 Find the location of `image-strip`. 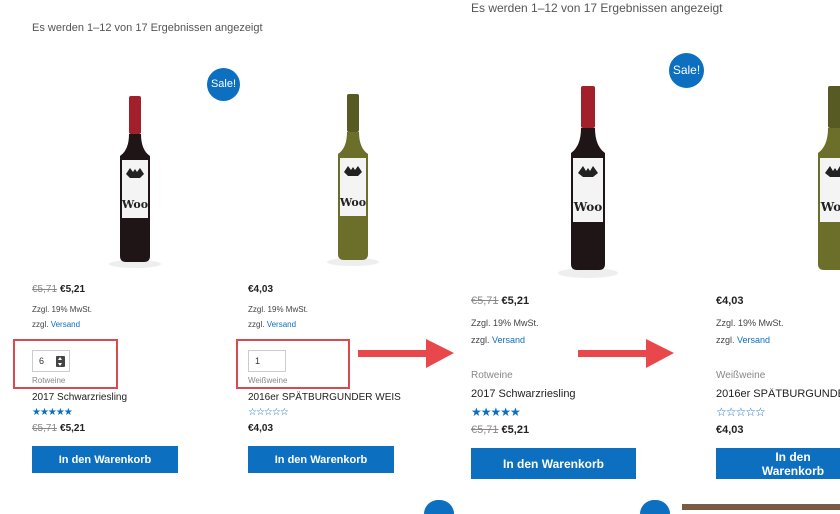

image-strip is located at coordinates (761, 507).